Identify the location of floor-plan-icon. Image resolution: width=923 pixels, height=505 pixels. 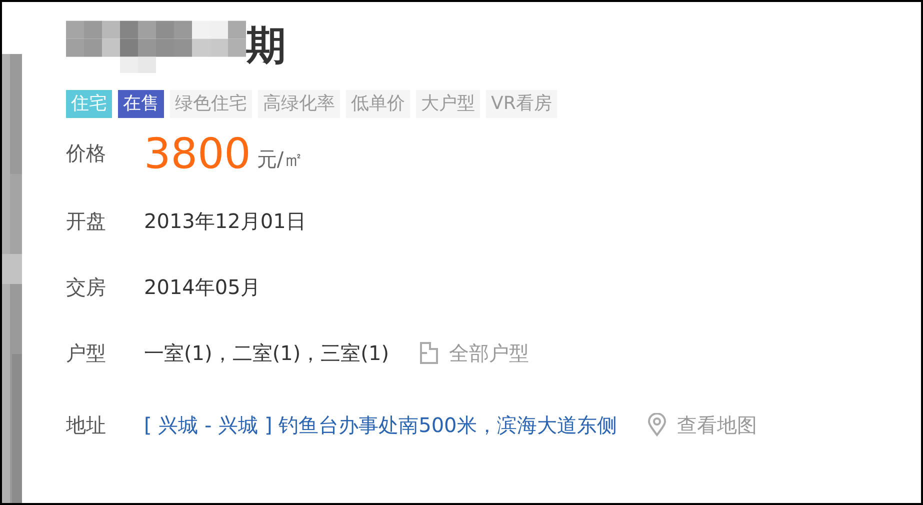
(429, 353).